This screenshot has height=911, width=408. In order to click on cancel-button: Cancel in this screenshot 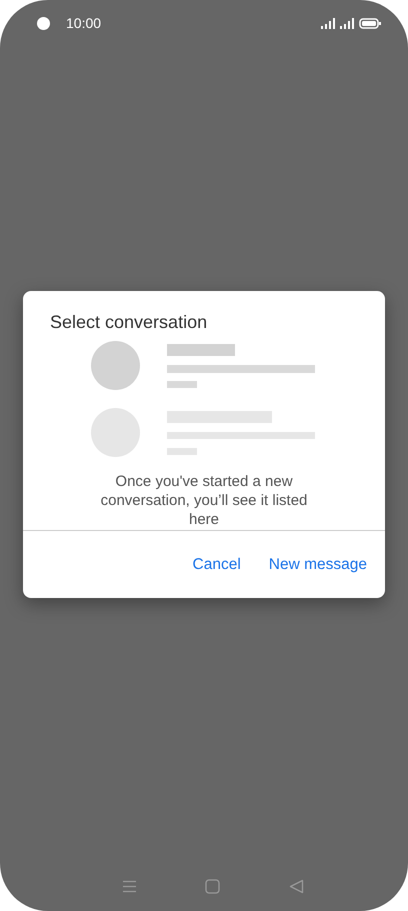, I will do `click(216, 564)`.